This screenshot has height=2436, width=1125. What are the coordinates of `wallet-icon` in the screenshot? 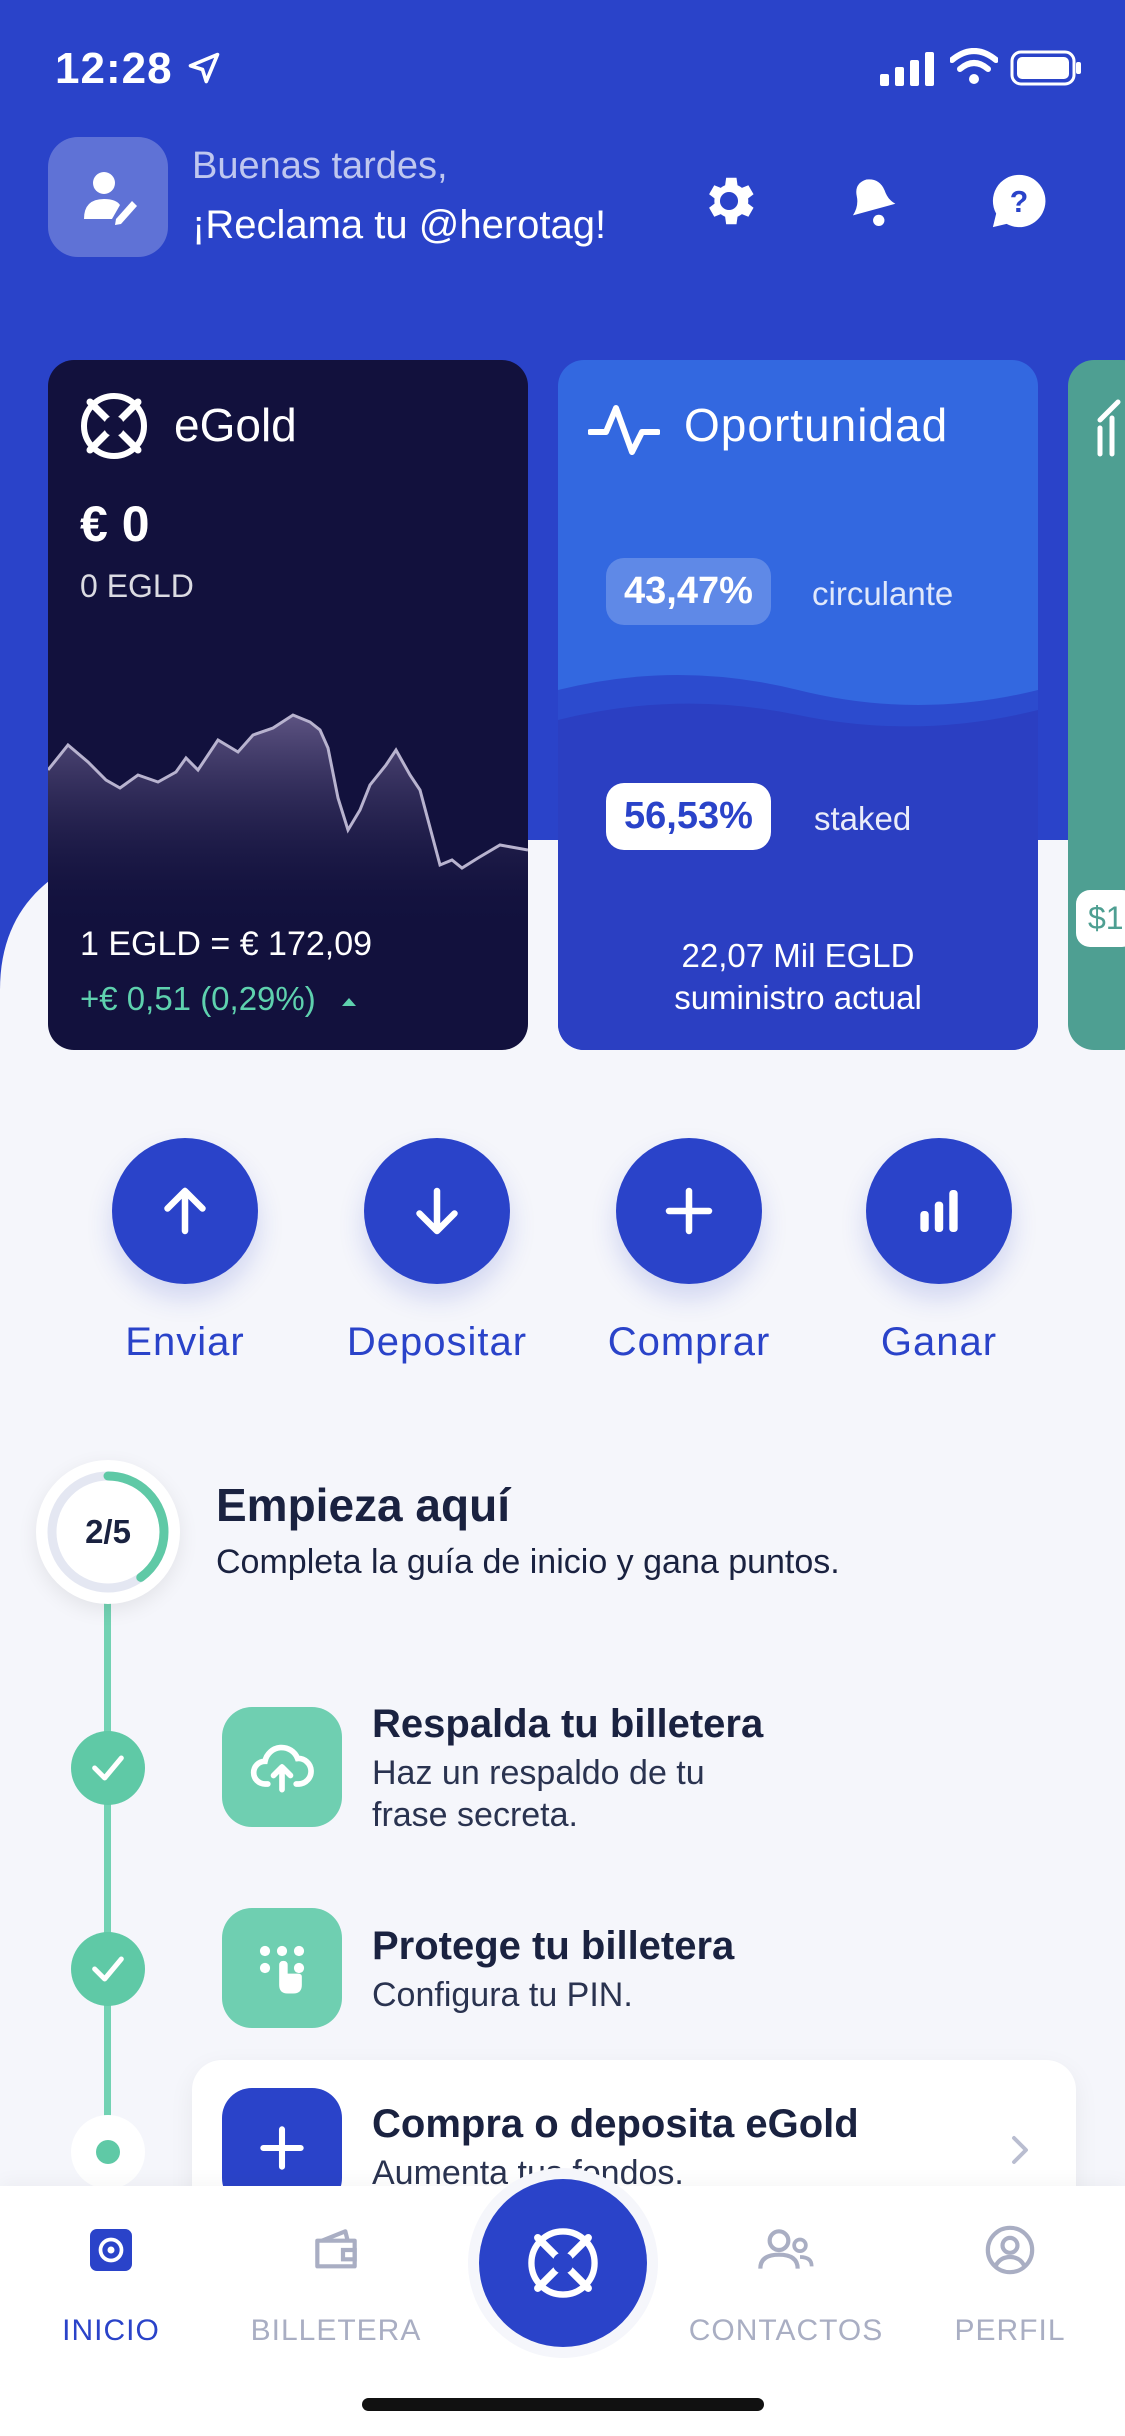 It's located at (336, 2249).